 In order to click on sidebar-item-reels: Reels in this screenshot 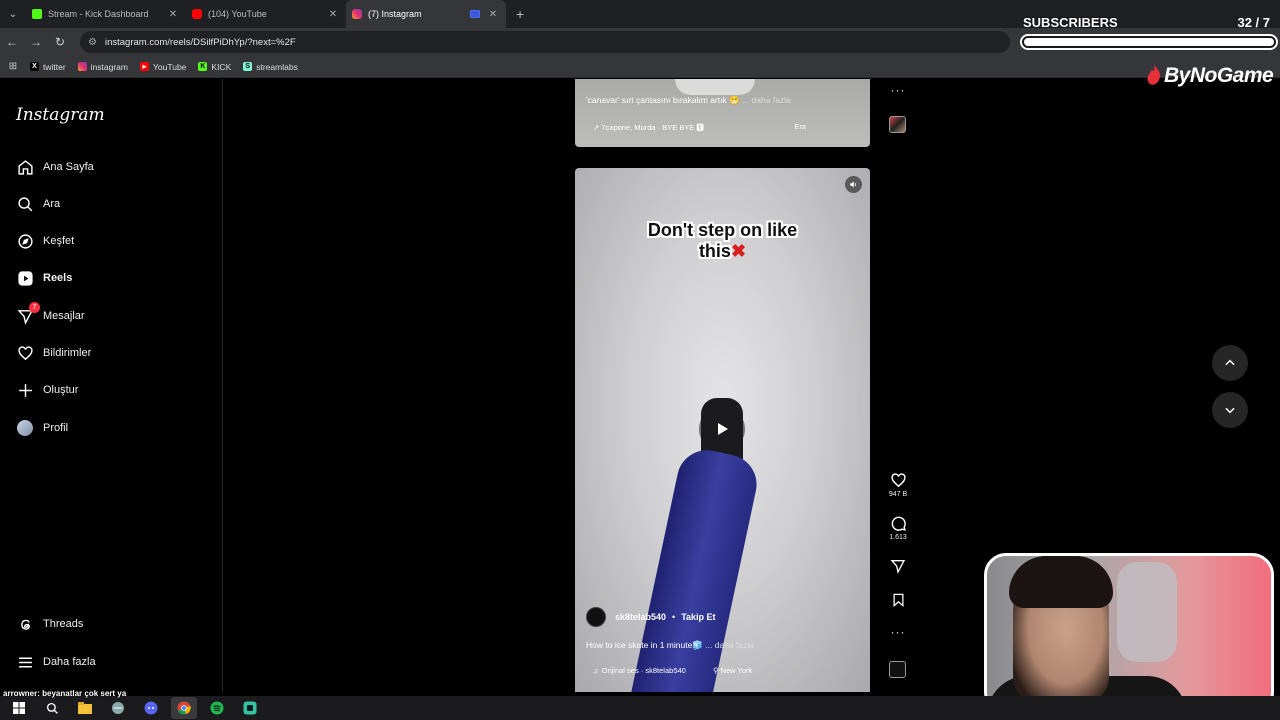, I will do `click(44, 278)`.